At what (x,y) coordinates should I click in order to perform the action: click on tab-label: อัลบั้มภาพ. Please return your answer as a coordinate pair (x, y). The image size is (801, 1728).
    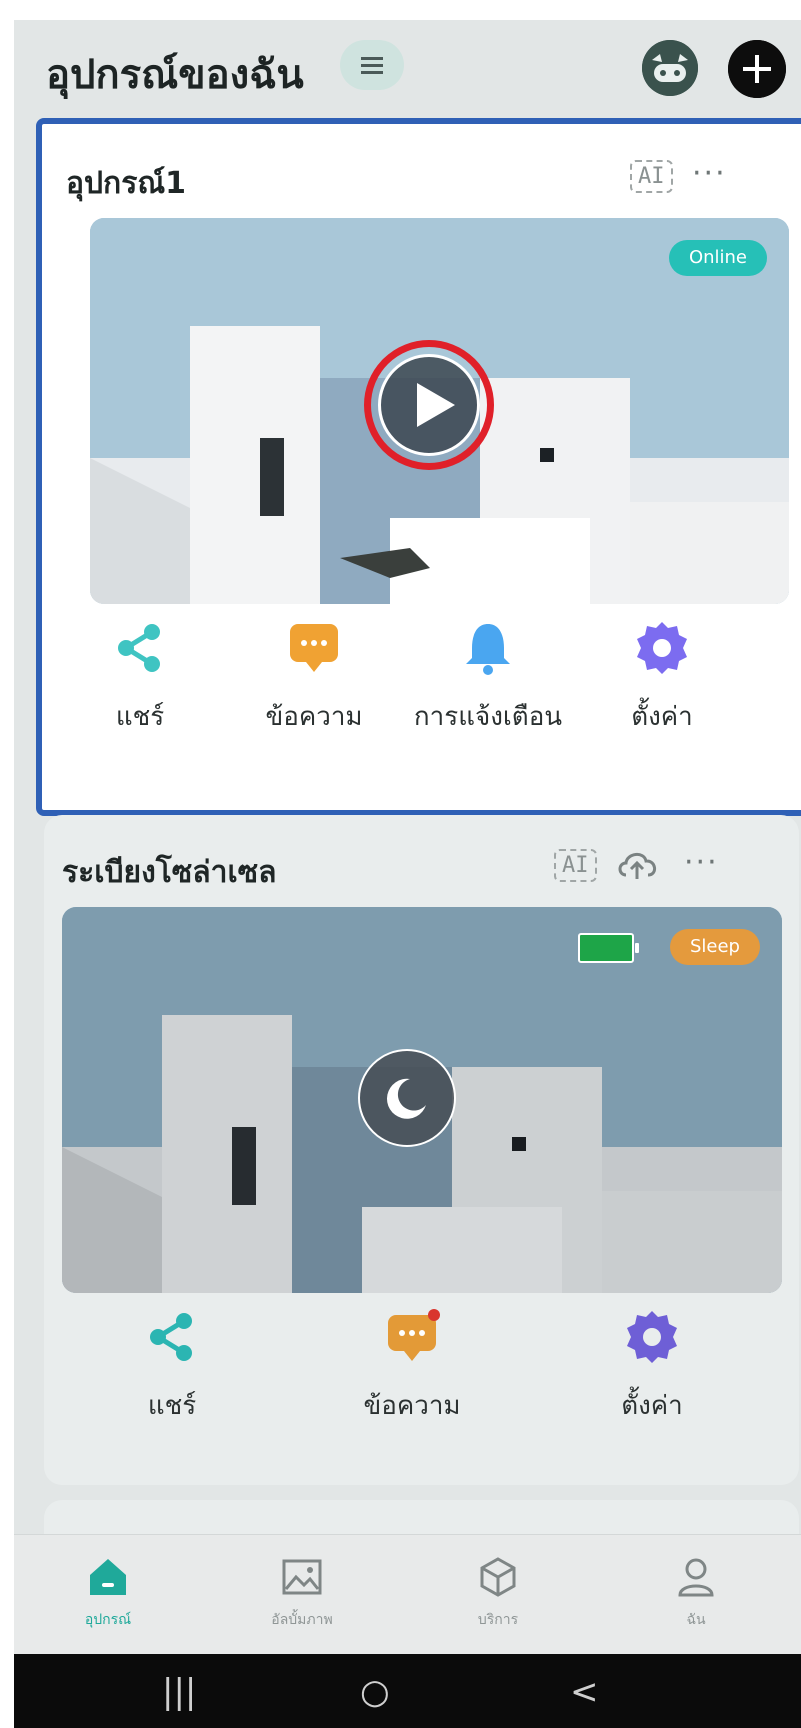
    Looking at the image, I should click on (302, 1620).